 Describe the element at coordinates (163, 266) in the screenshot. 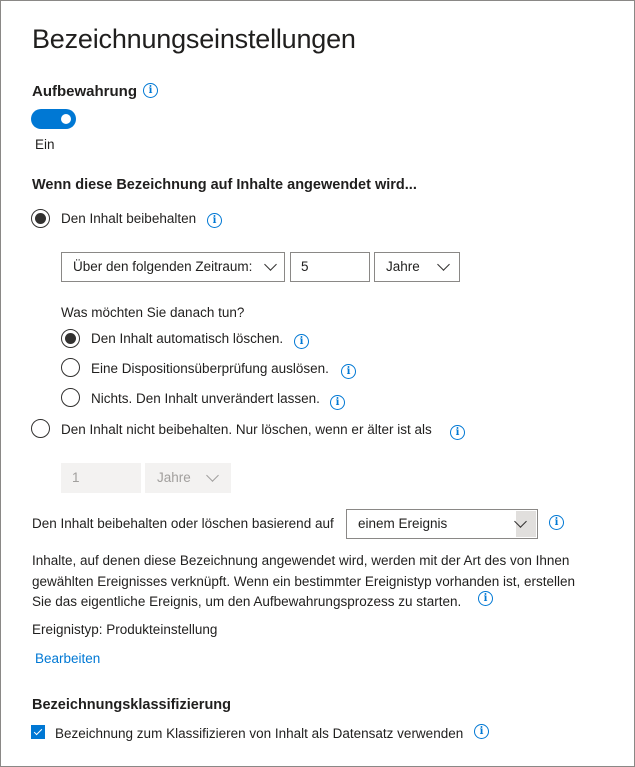

I see `period-dropdown-value: Über den folgenden Zeitraum:` at that location.